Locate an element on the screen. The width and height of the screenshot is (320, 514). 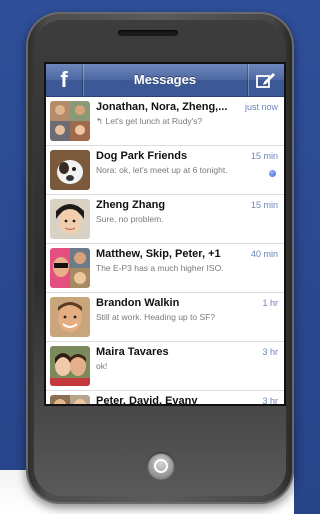
thread-name: Peter, David, Evany is located at coordinates (147, 399).